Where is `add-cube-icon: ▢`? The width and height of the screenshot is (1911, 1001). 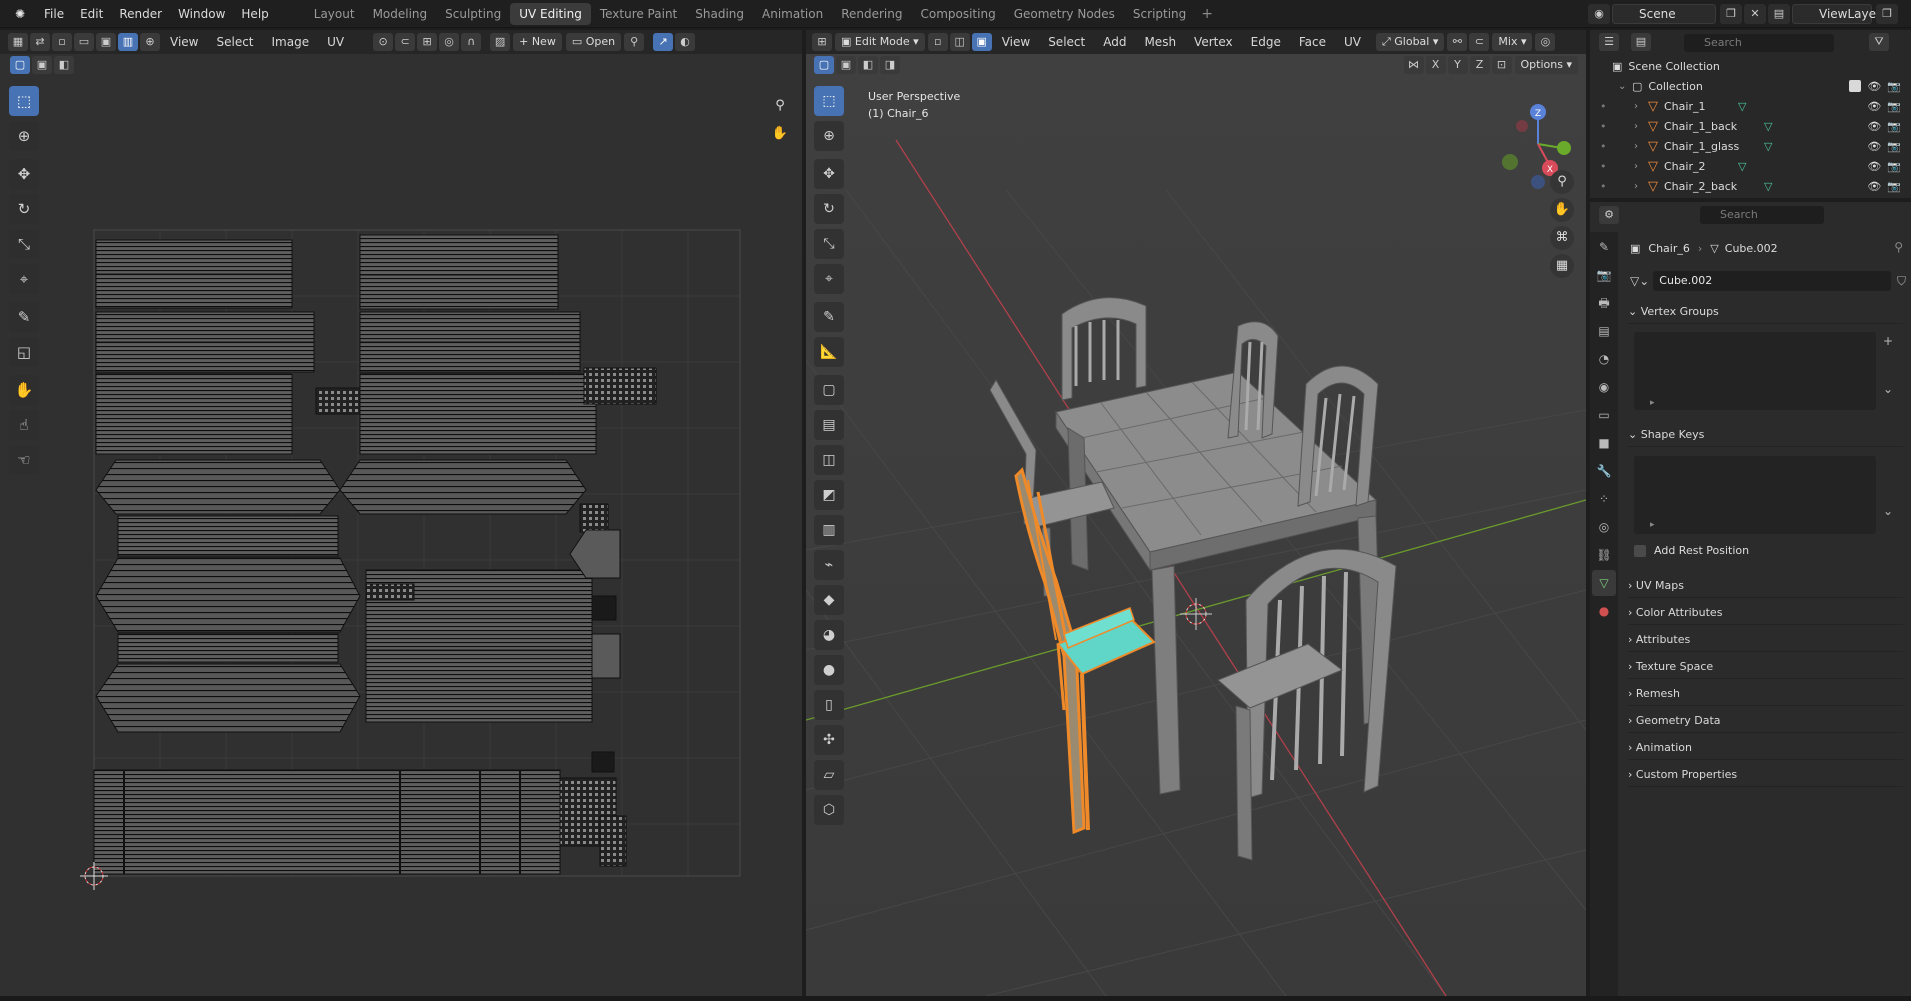
add-cube-icon: ▢ is located at coordinates (829, 390).